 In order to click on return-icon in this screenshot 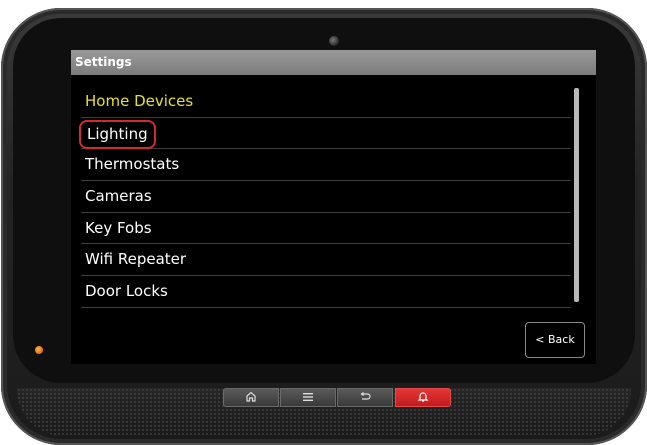, I will do `click(365, 395)`.